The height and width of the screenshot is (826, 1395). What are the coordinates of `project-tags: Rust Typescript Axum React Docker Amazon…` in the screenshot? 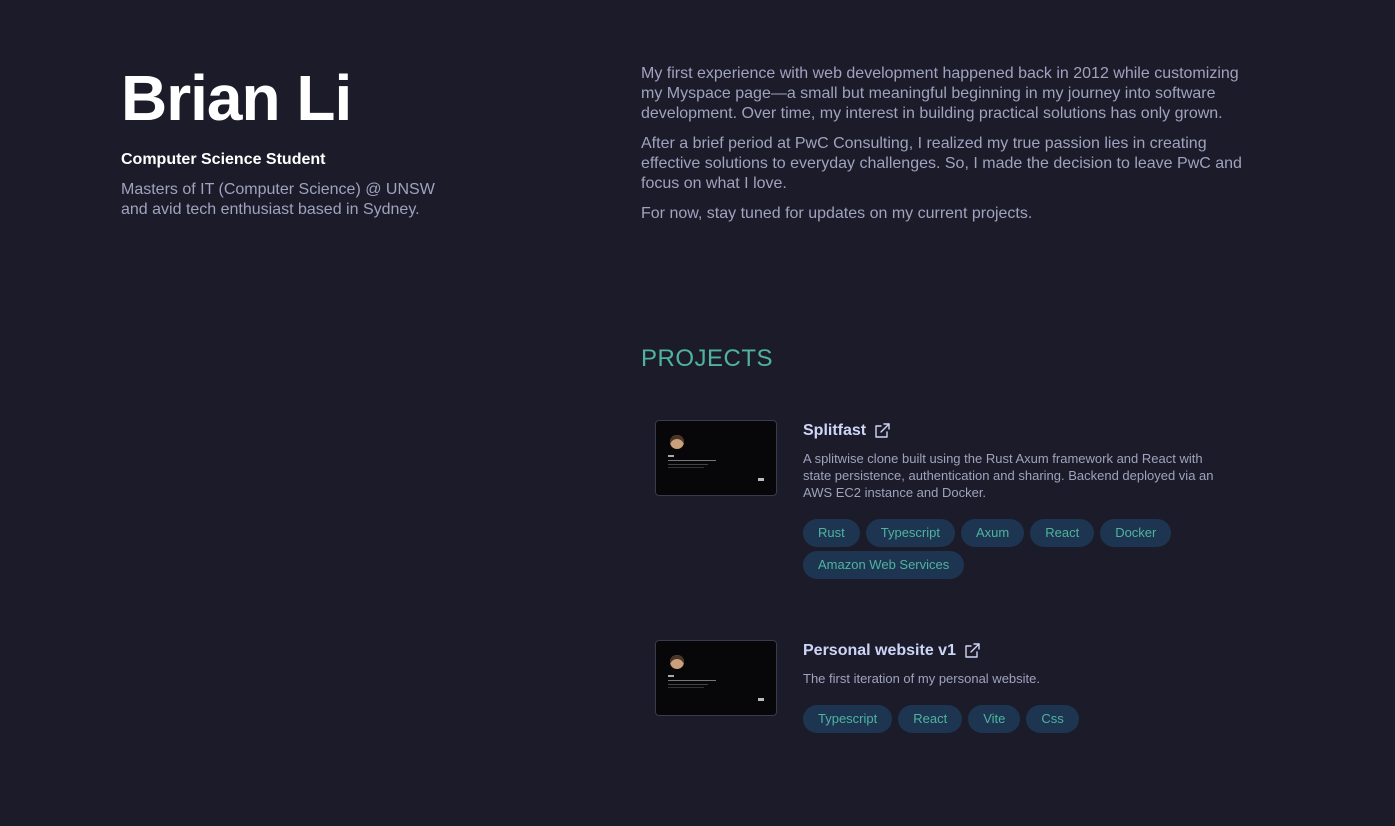 It's located at (1013, 549).